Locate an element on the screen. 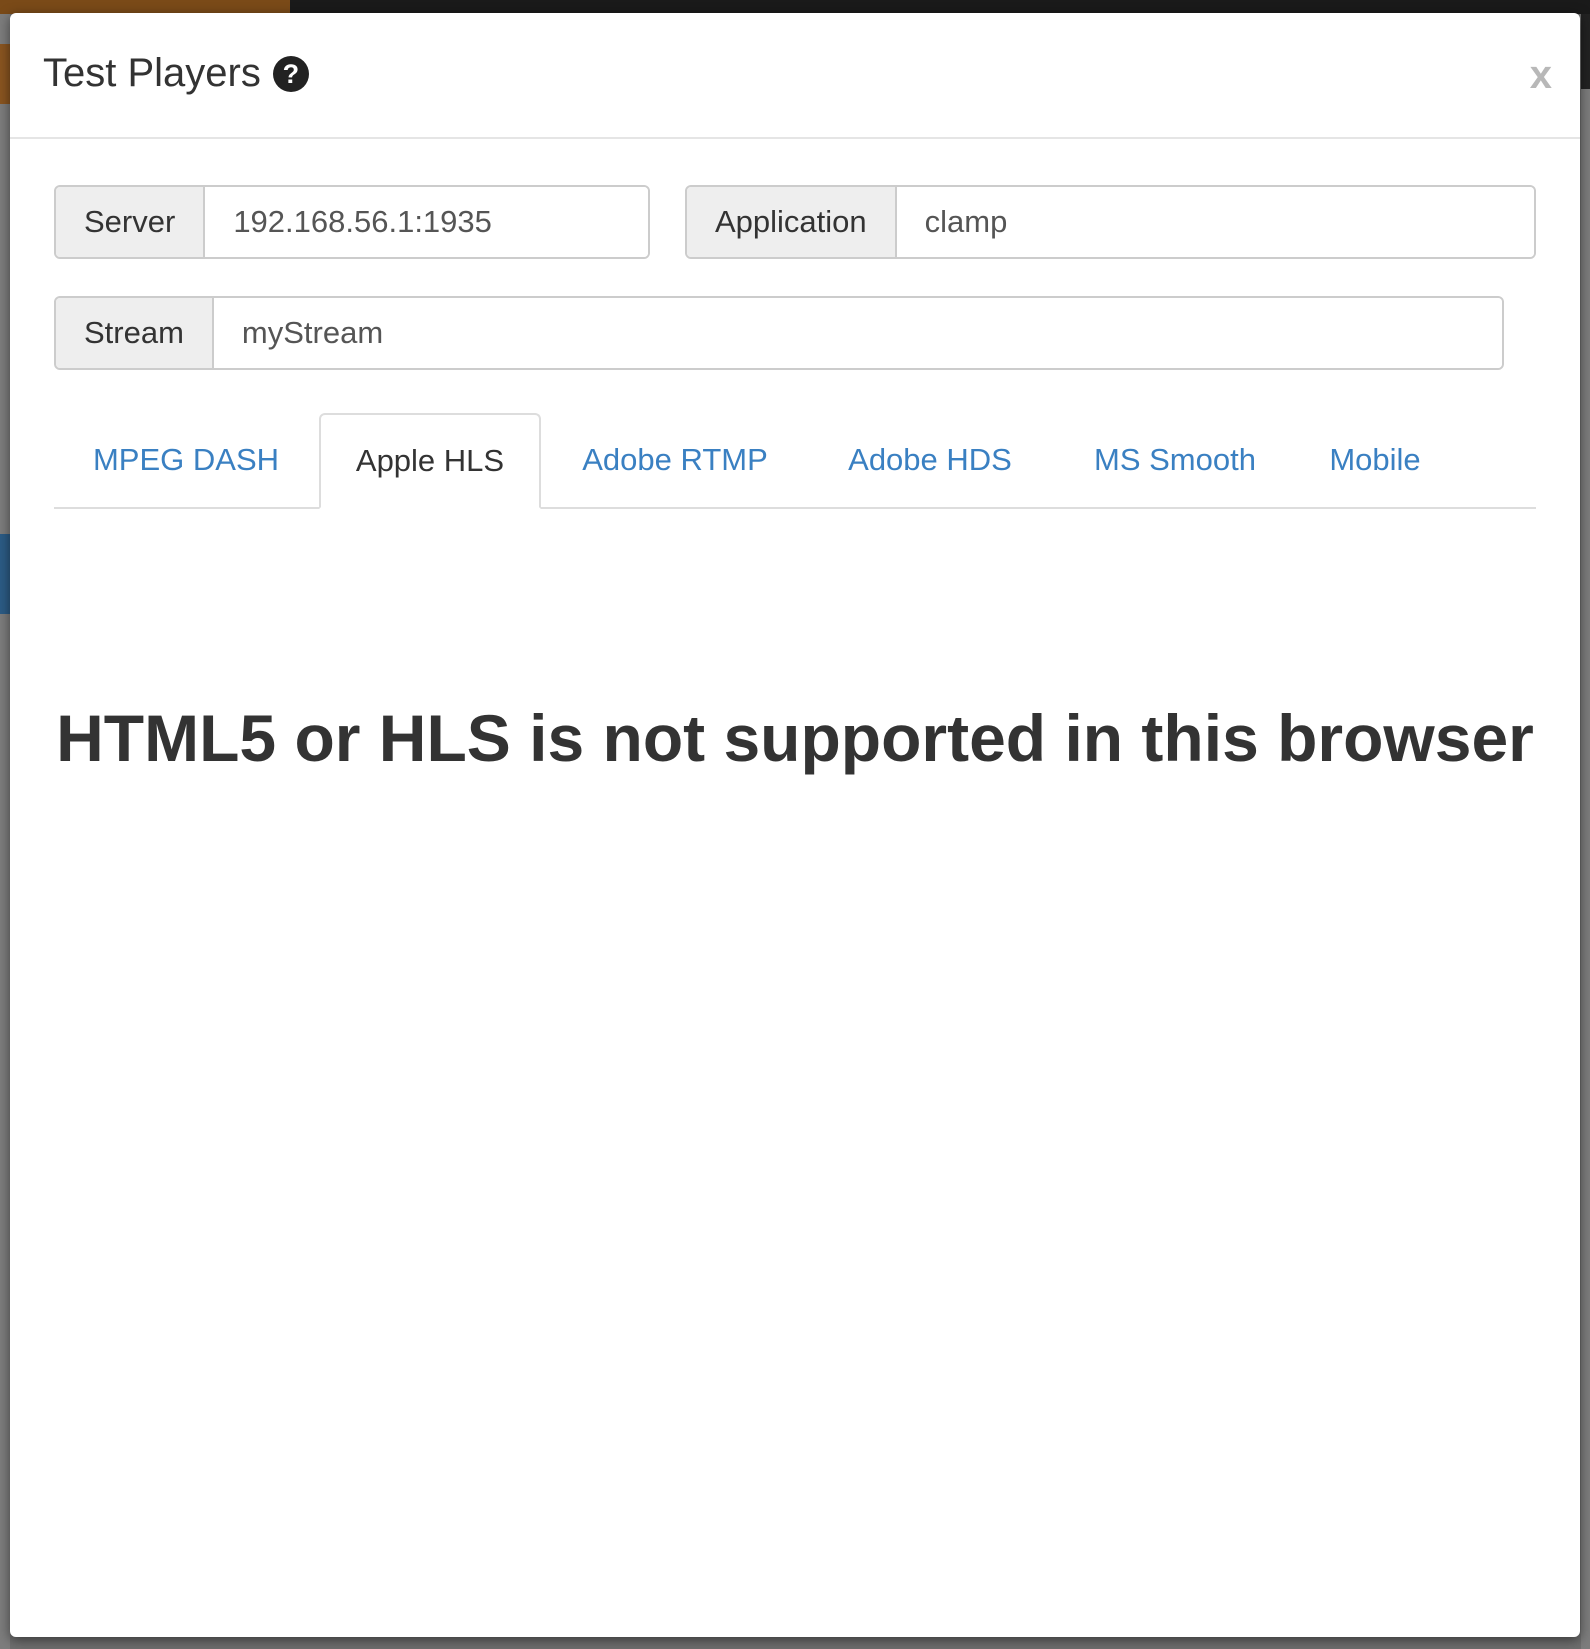  application-input: clamp is located at coordinates (1215, 222).